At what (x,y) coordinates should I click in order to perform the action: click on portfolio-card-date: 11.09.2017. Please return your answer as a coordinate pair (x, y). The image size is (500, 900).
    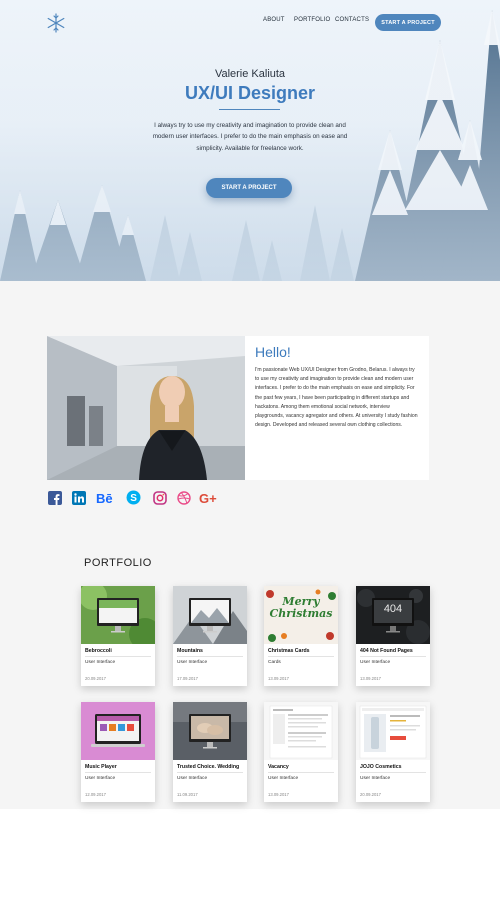
    Looking at the image, I should click on (187, 794).